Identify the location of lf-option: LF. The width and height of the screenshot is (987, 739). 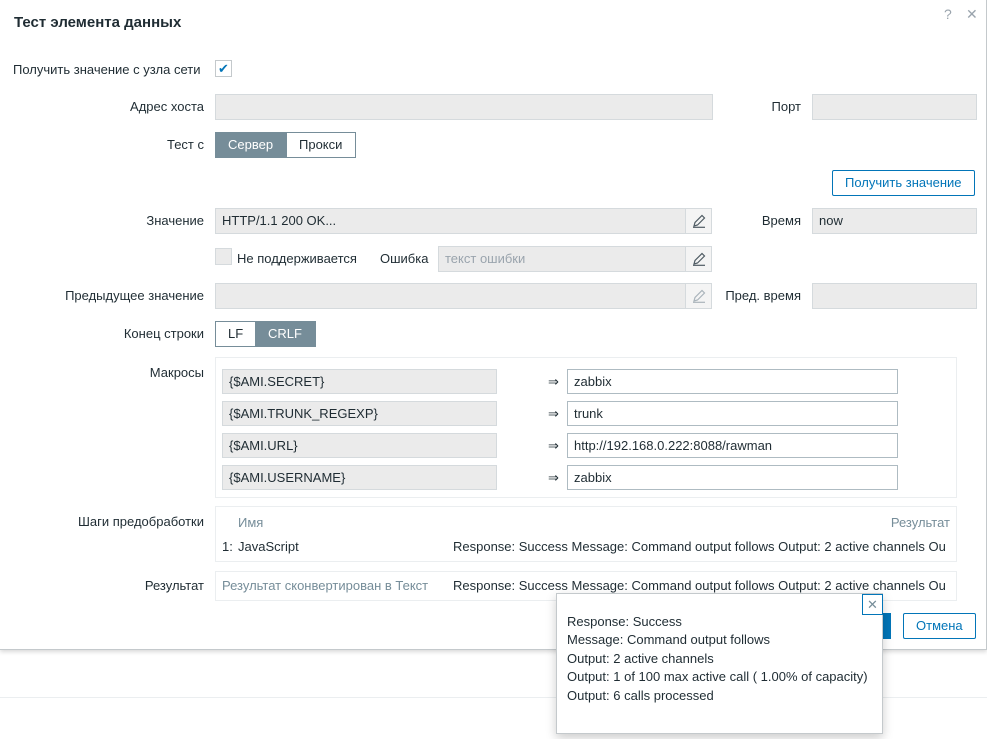
(235, 334).